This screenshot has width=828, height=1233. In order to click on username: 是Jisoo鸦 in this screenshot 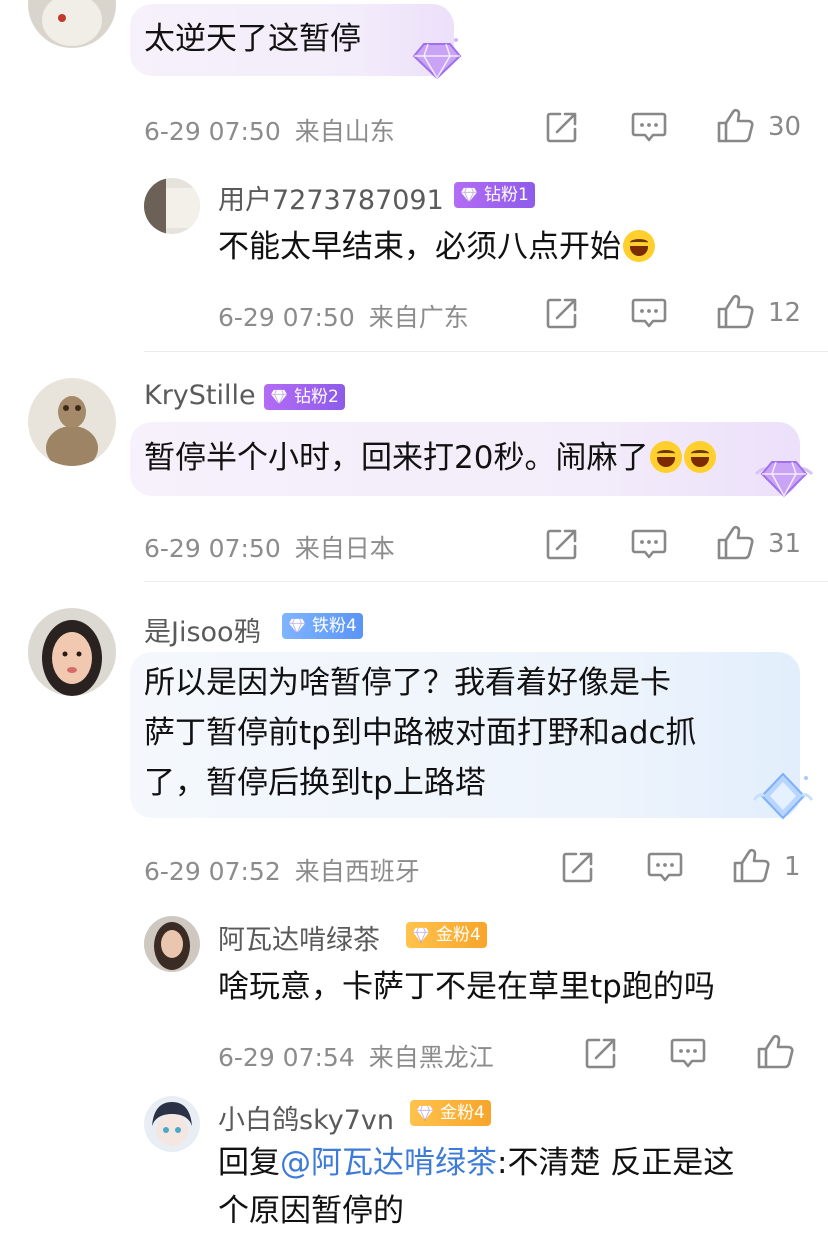, I will do `click(202, 629)`.